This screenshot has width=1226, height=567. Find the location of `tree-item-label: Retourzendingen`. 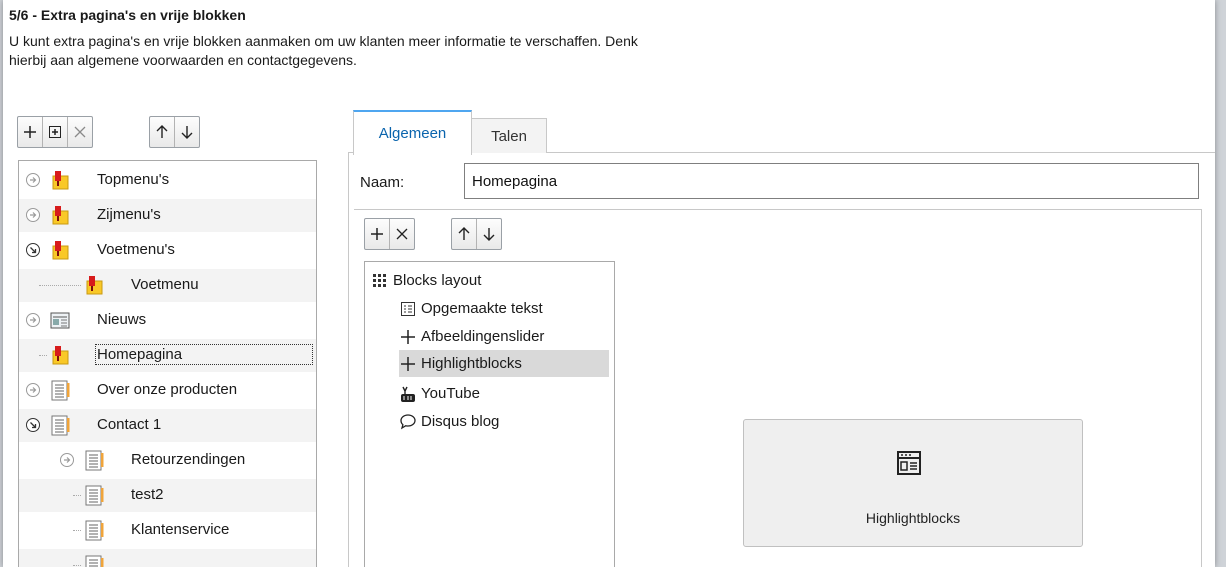

tree-item-label: Retourzendingen is located at coordinates (188, 459).